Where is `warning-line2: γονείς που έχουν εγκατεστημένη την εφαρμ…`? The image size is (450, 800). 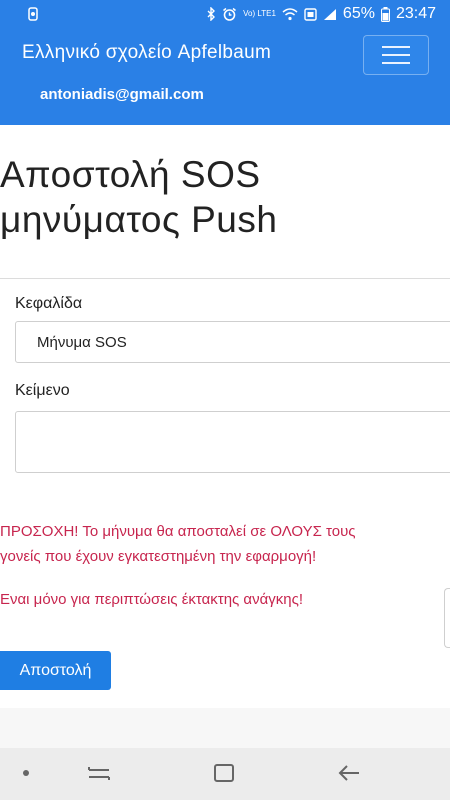 warning-line2: γονείς που έχουν εγκατεστημένη την εφαρμ… is located at coordinates (158, 556).